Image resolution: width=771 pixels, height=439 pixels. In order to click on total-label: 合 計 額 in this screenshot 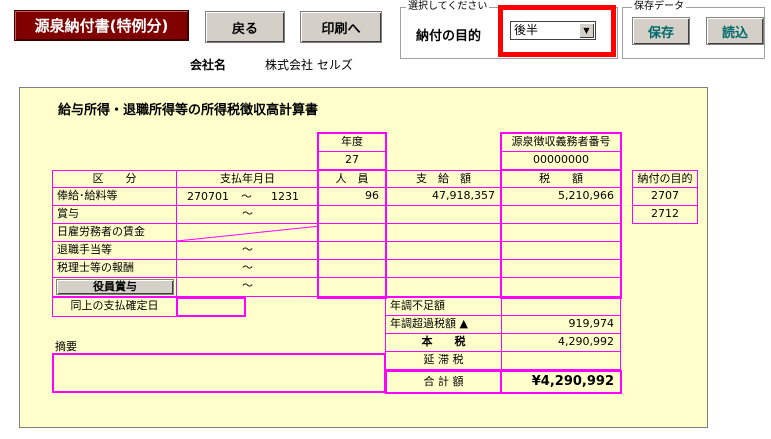, I will do `click(443, 382)`.